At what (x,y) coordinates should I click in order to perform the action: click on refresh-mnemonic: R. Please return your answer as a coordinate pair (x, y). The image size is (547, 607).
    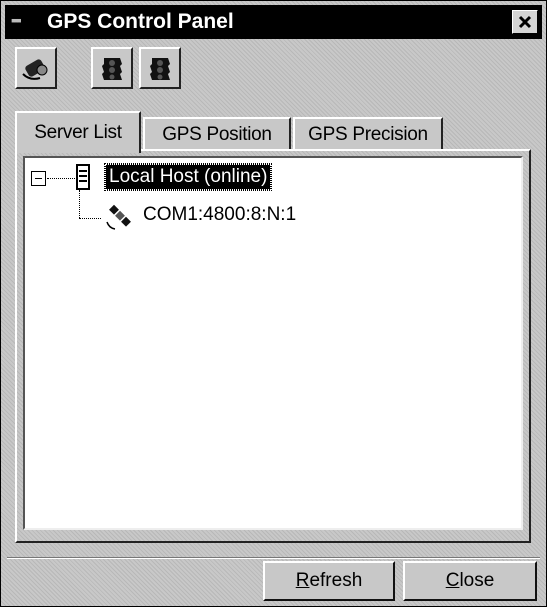
    Looking at the image, I should click on (302, 580).